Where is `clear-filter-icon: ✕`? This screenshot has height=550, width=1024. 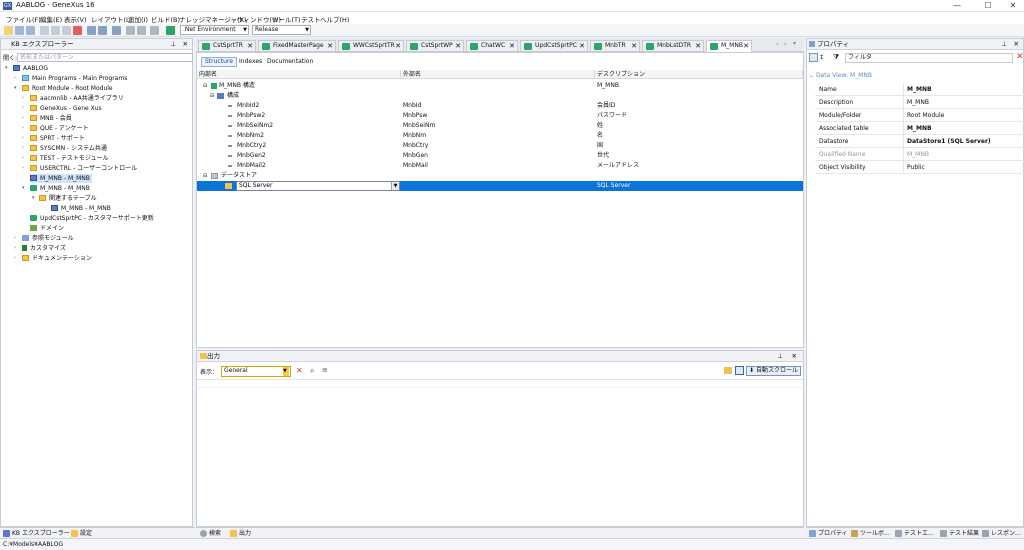 clear-filter-icon: ✕ is located at coordinates (1020, 57).